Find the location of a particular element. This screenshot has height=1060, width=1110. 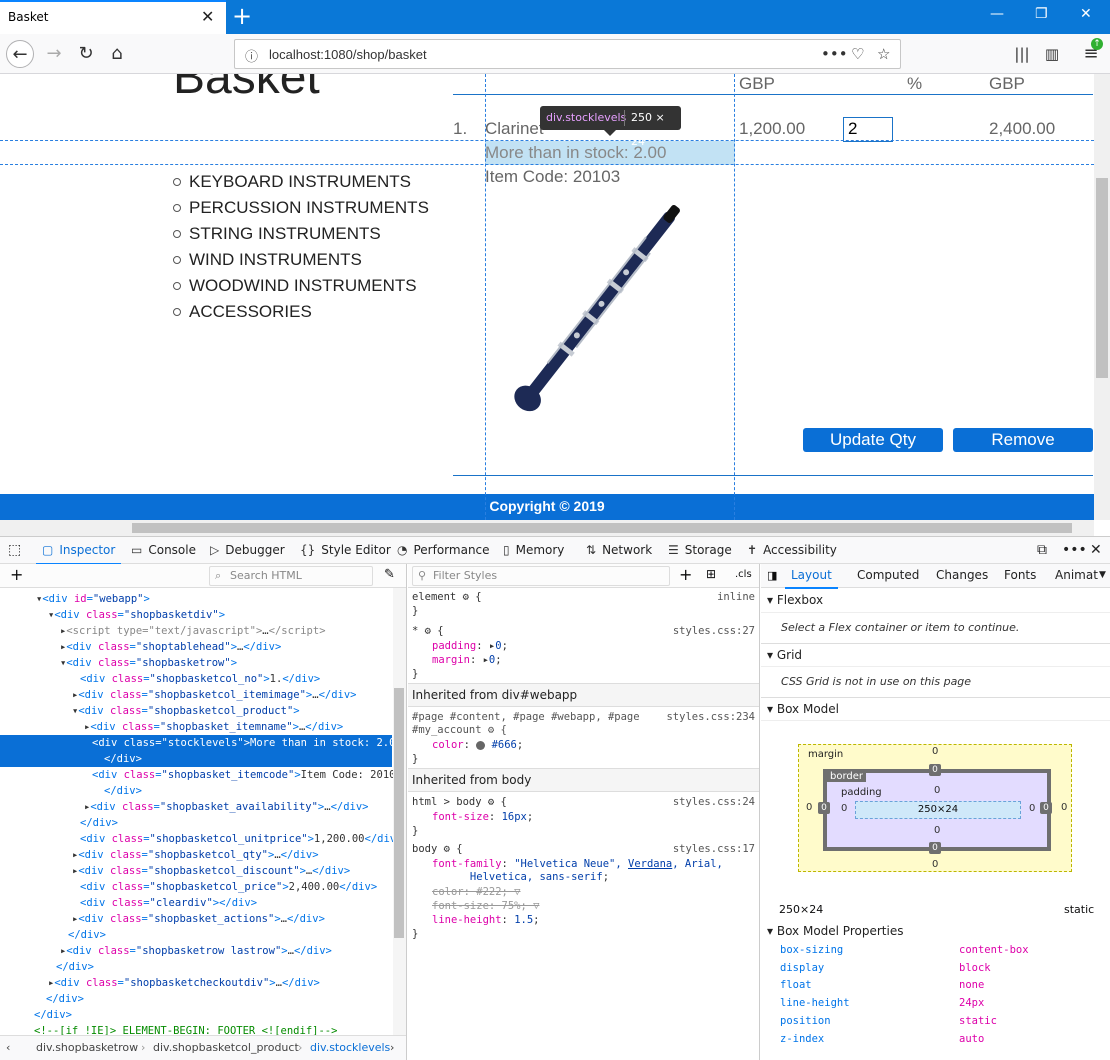

markup-scrollbar is located at coordinates (399, 811).